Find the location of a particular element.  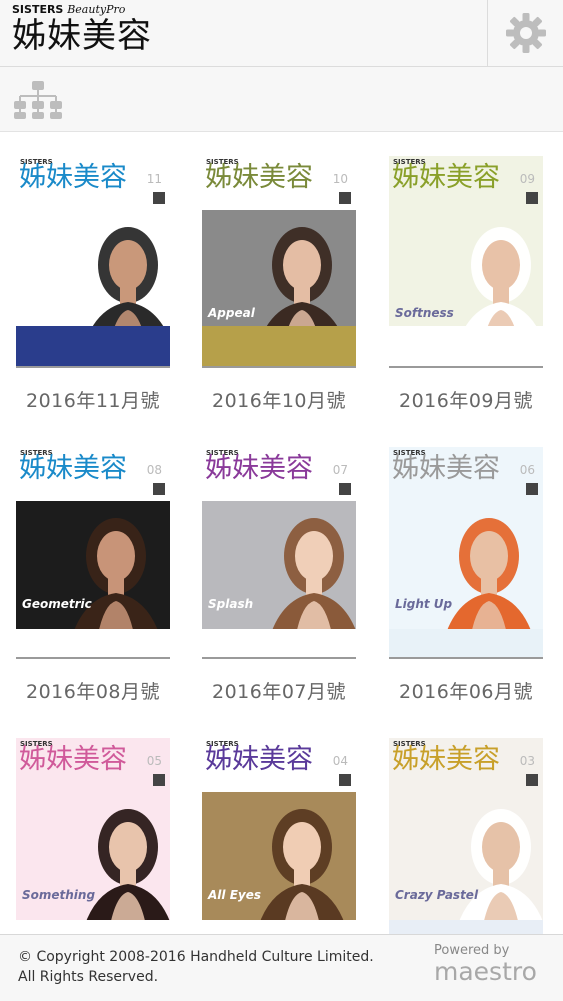

magazine-cover: SISTERS 姊妹美容 03 Crazy Pastel is located at coordinates (466, 836).